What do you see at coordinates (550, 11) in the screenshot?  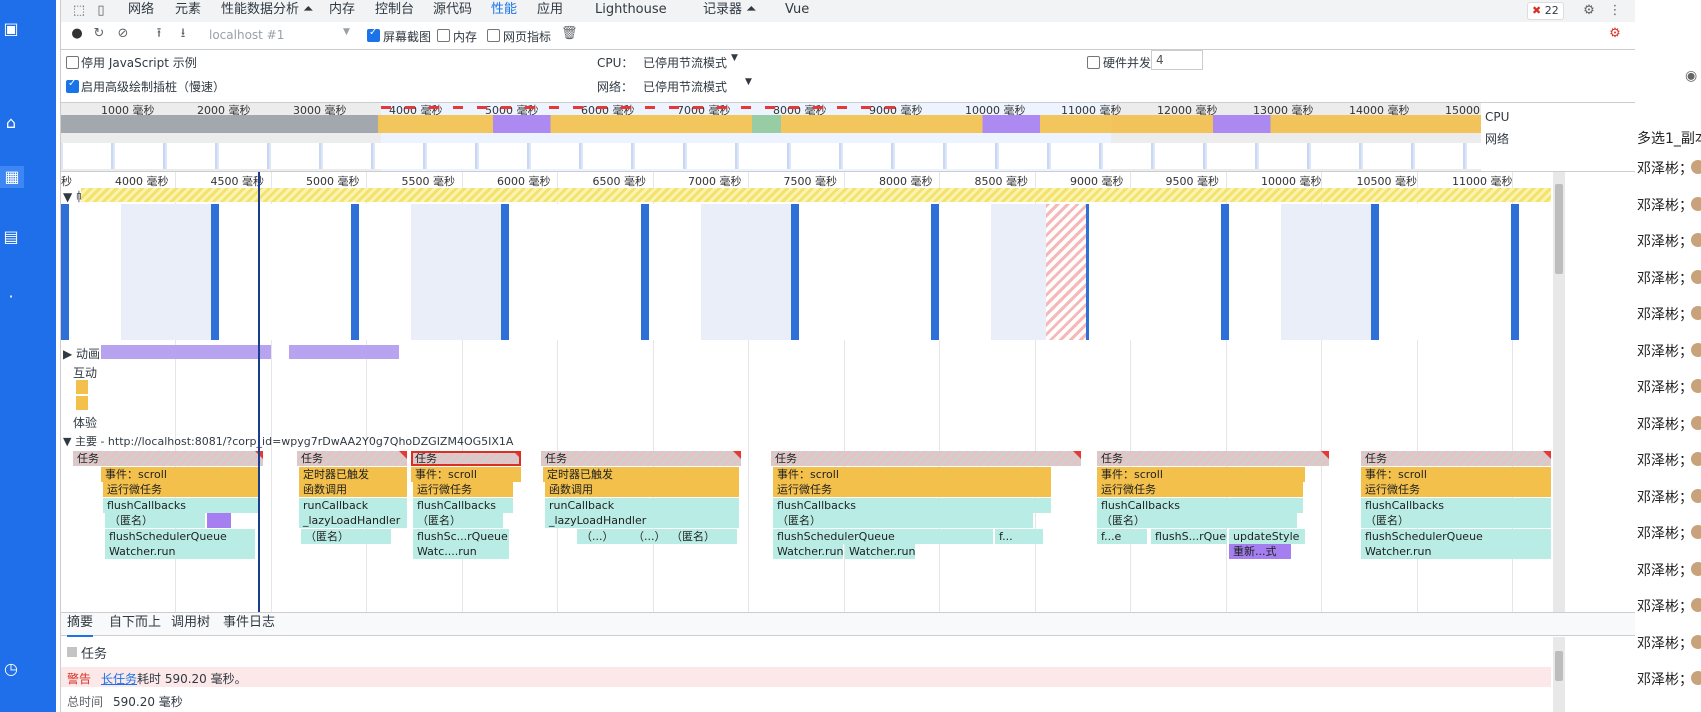 I see `tab-application: 应用` at bounding box center [550, 11].